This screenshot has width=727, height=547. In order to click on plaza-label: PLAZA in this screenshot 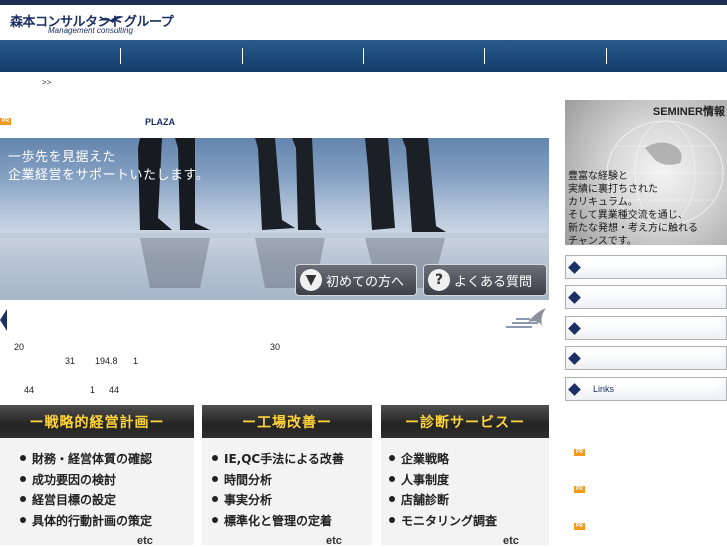, I will do `click(160, 122)`.